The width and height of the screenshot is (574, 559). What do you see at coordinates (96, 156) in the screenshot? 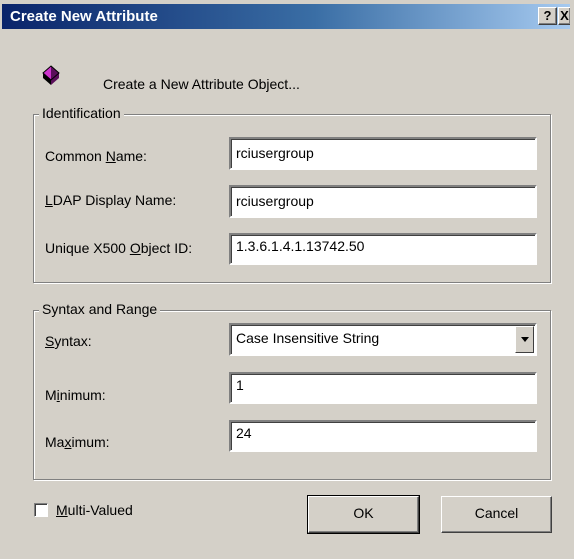
I see `common-name-label: Common Name:` at bounding box center [96, 156].